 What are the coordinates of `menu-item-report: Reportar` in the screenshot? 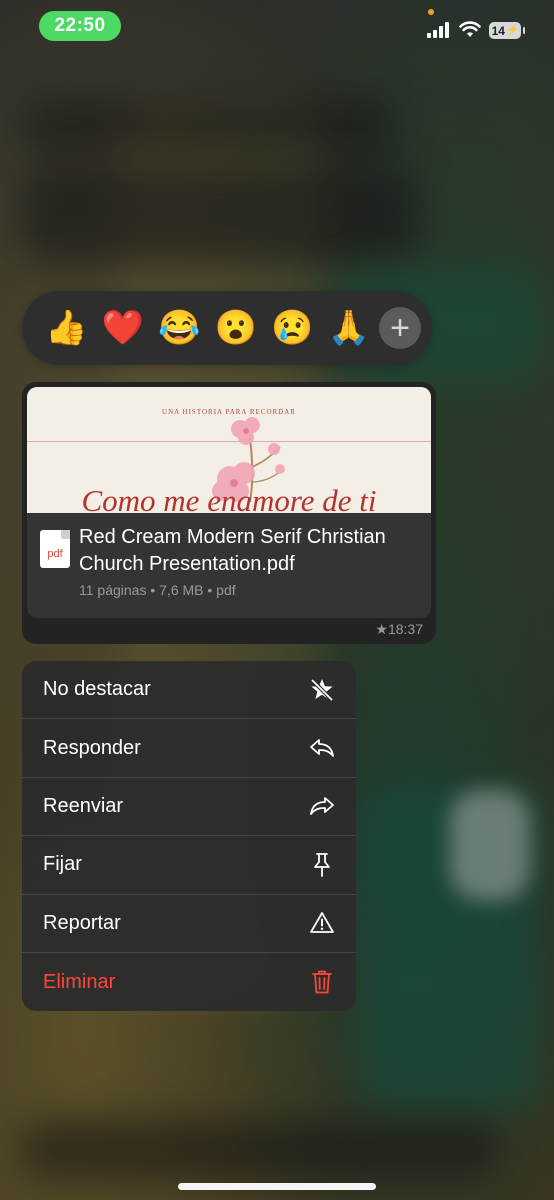 It's located at (189, 924).